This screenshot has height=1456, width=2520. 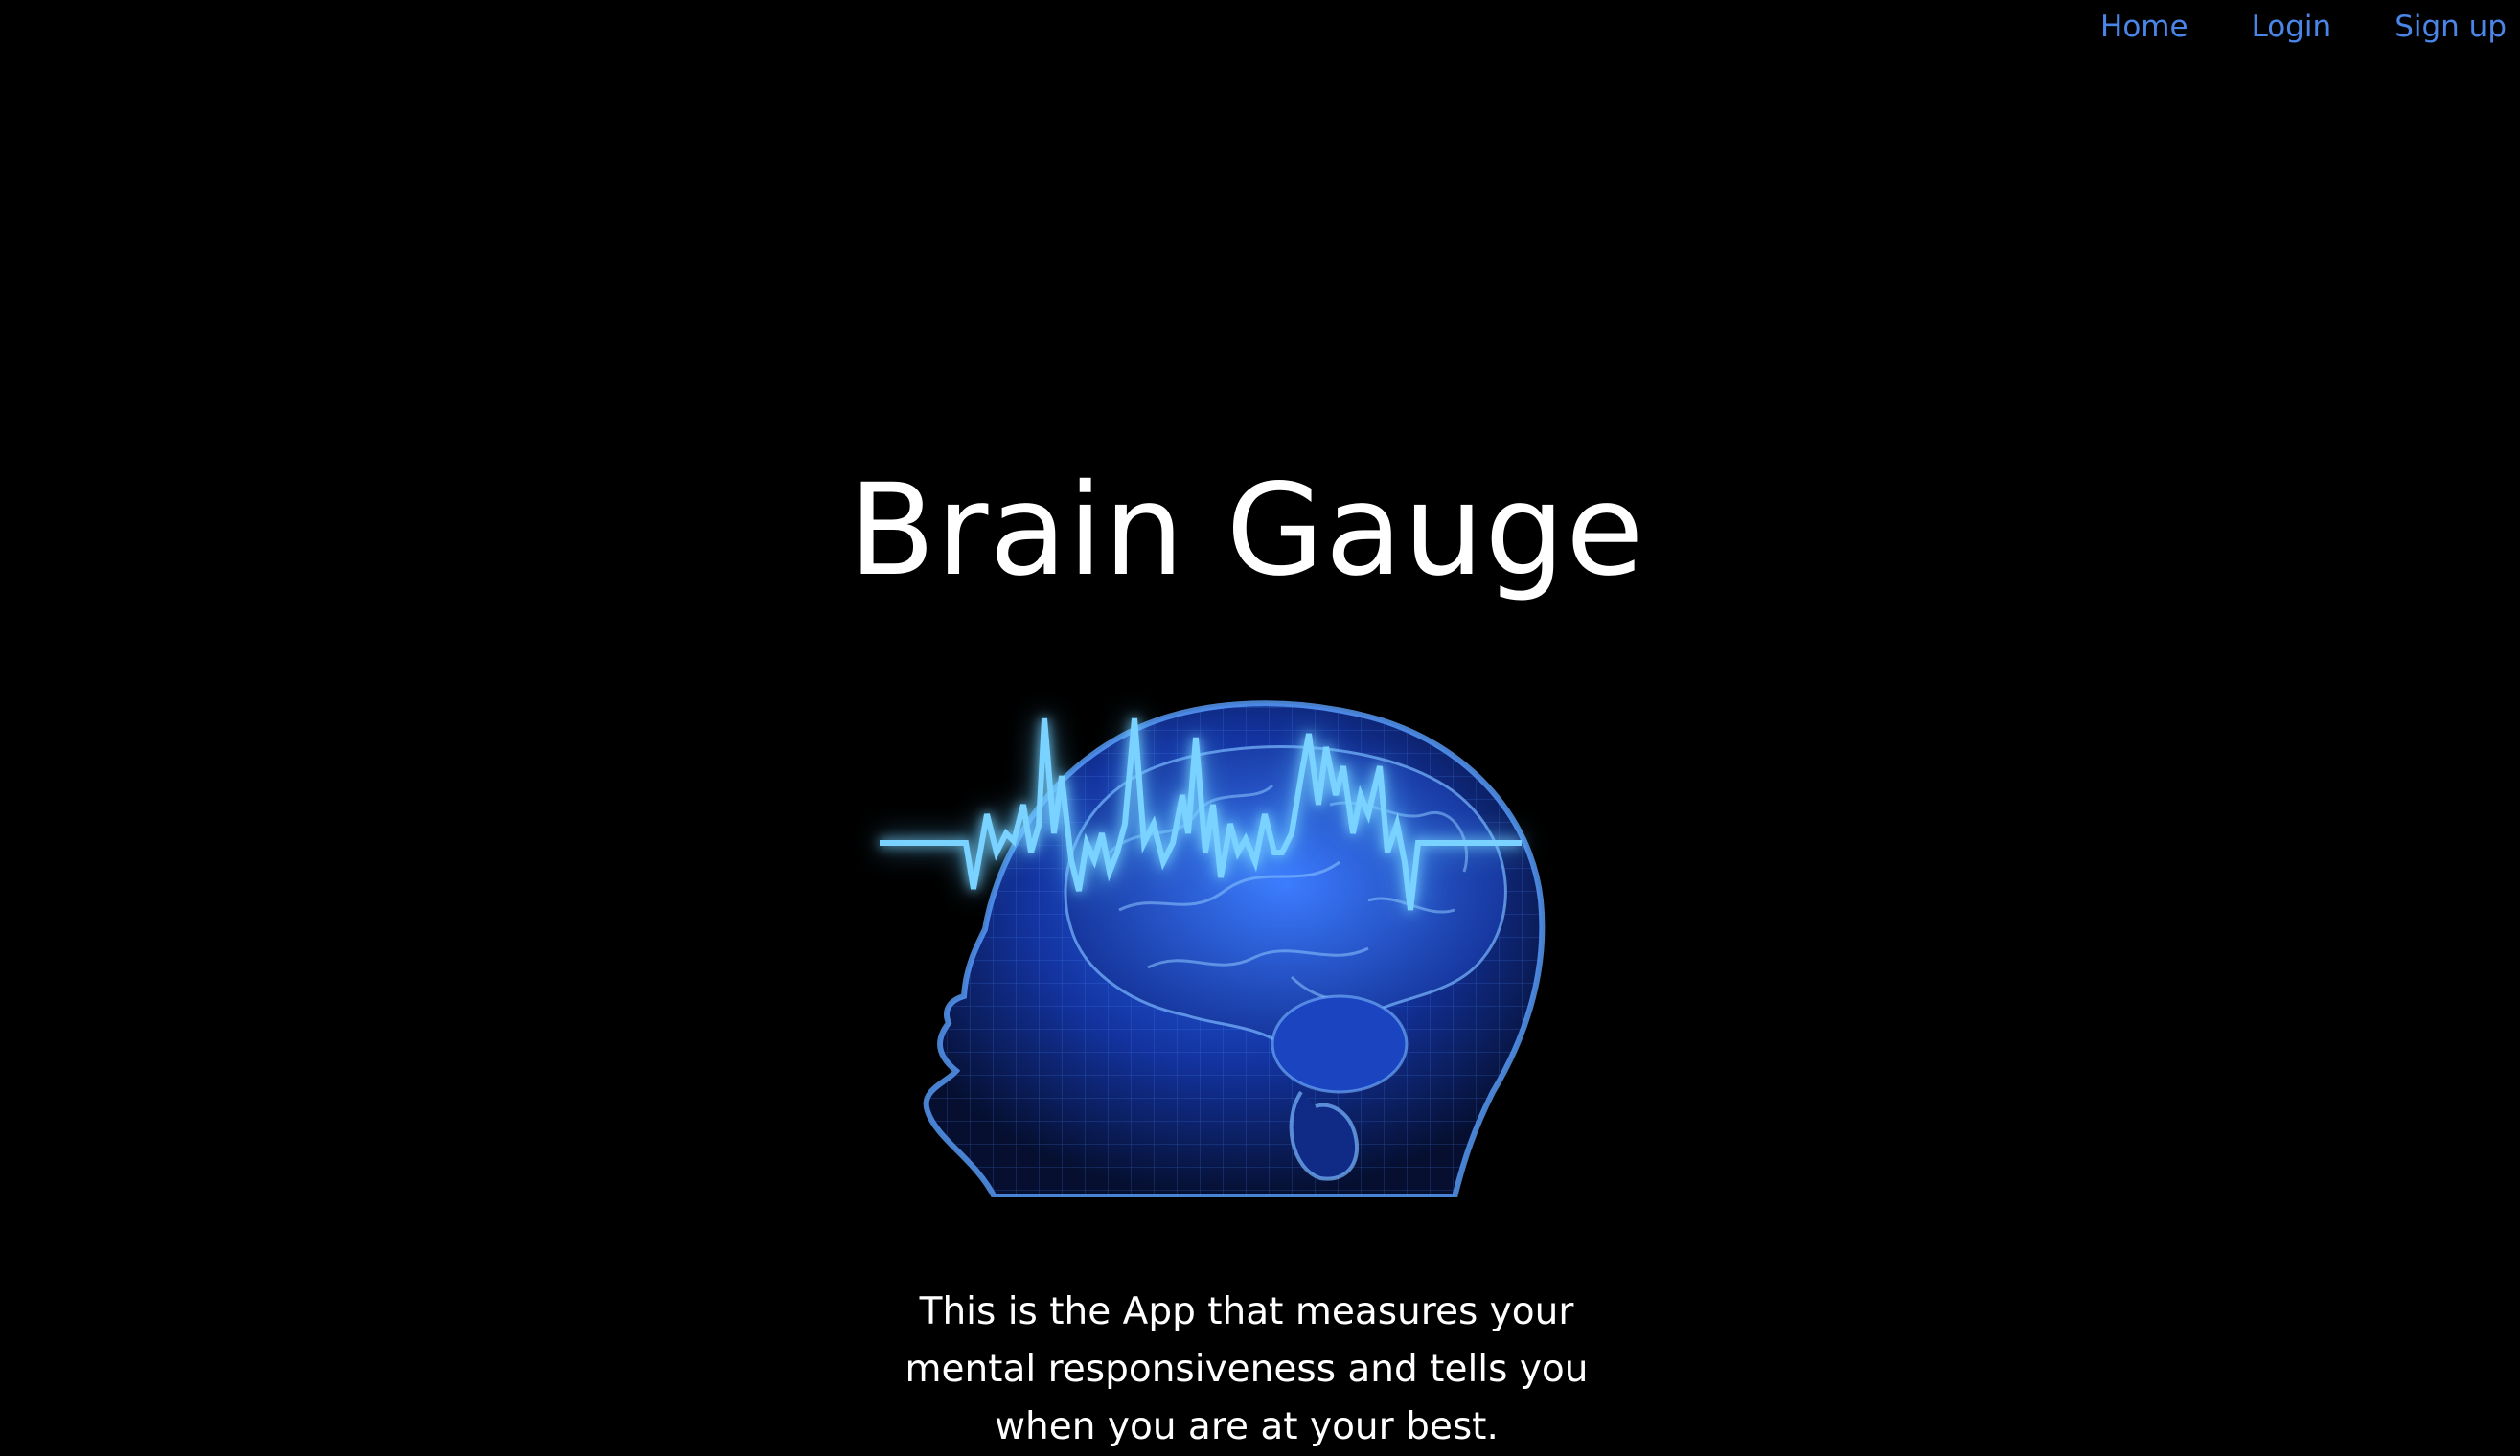 What do you see at coordinates (1247, 530) in the screenshot?
I see `page-title: Brain Gauge` at bounding box center [1247, 530].